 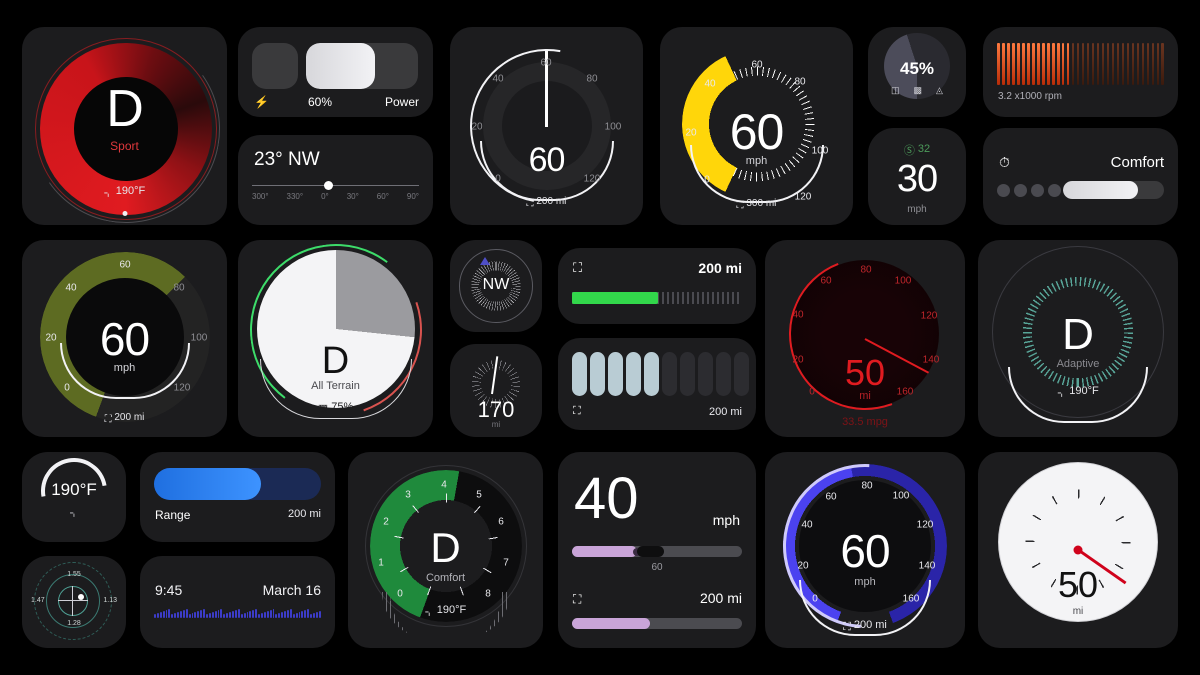 I want to click on tick-label: 20, so click(x=477, y=127).